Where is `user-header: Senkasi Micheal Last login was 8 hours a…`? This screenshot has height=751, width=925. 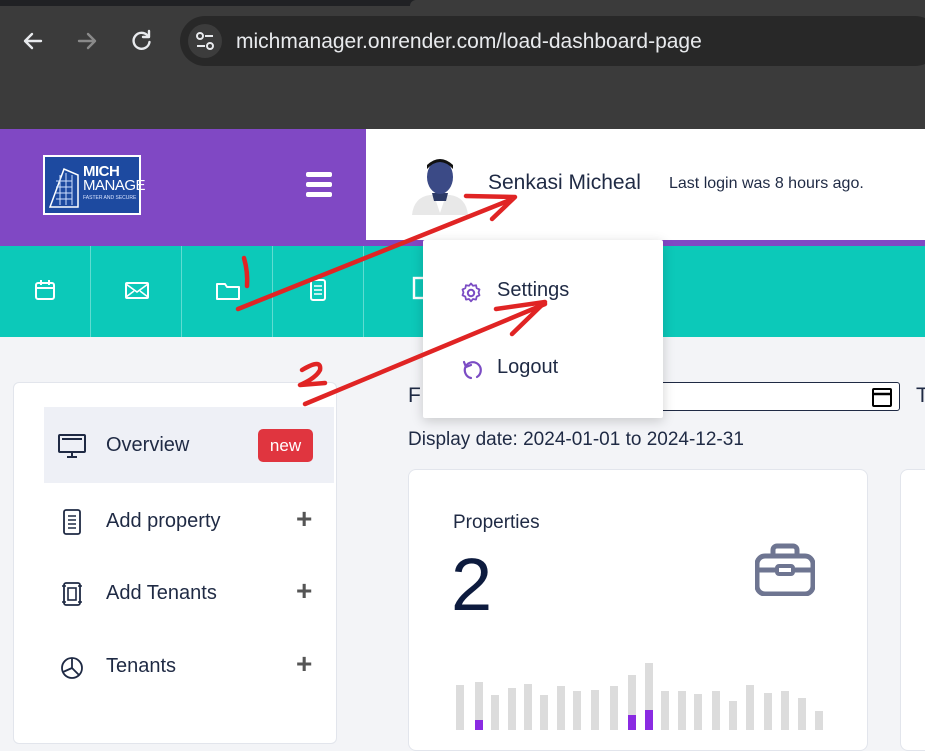
user-header: Senkasi Micheal Last login was 8 hours a… is located at coordinates (645, 184).